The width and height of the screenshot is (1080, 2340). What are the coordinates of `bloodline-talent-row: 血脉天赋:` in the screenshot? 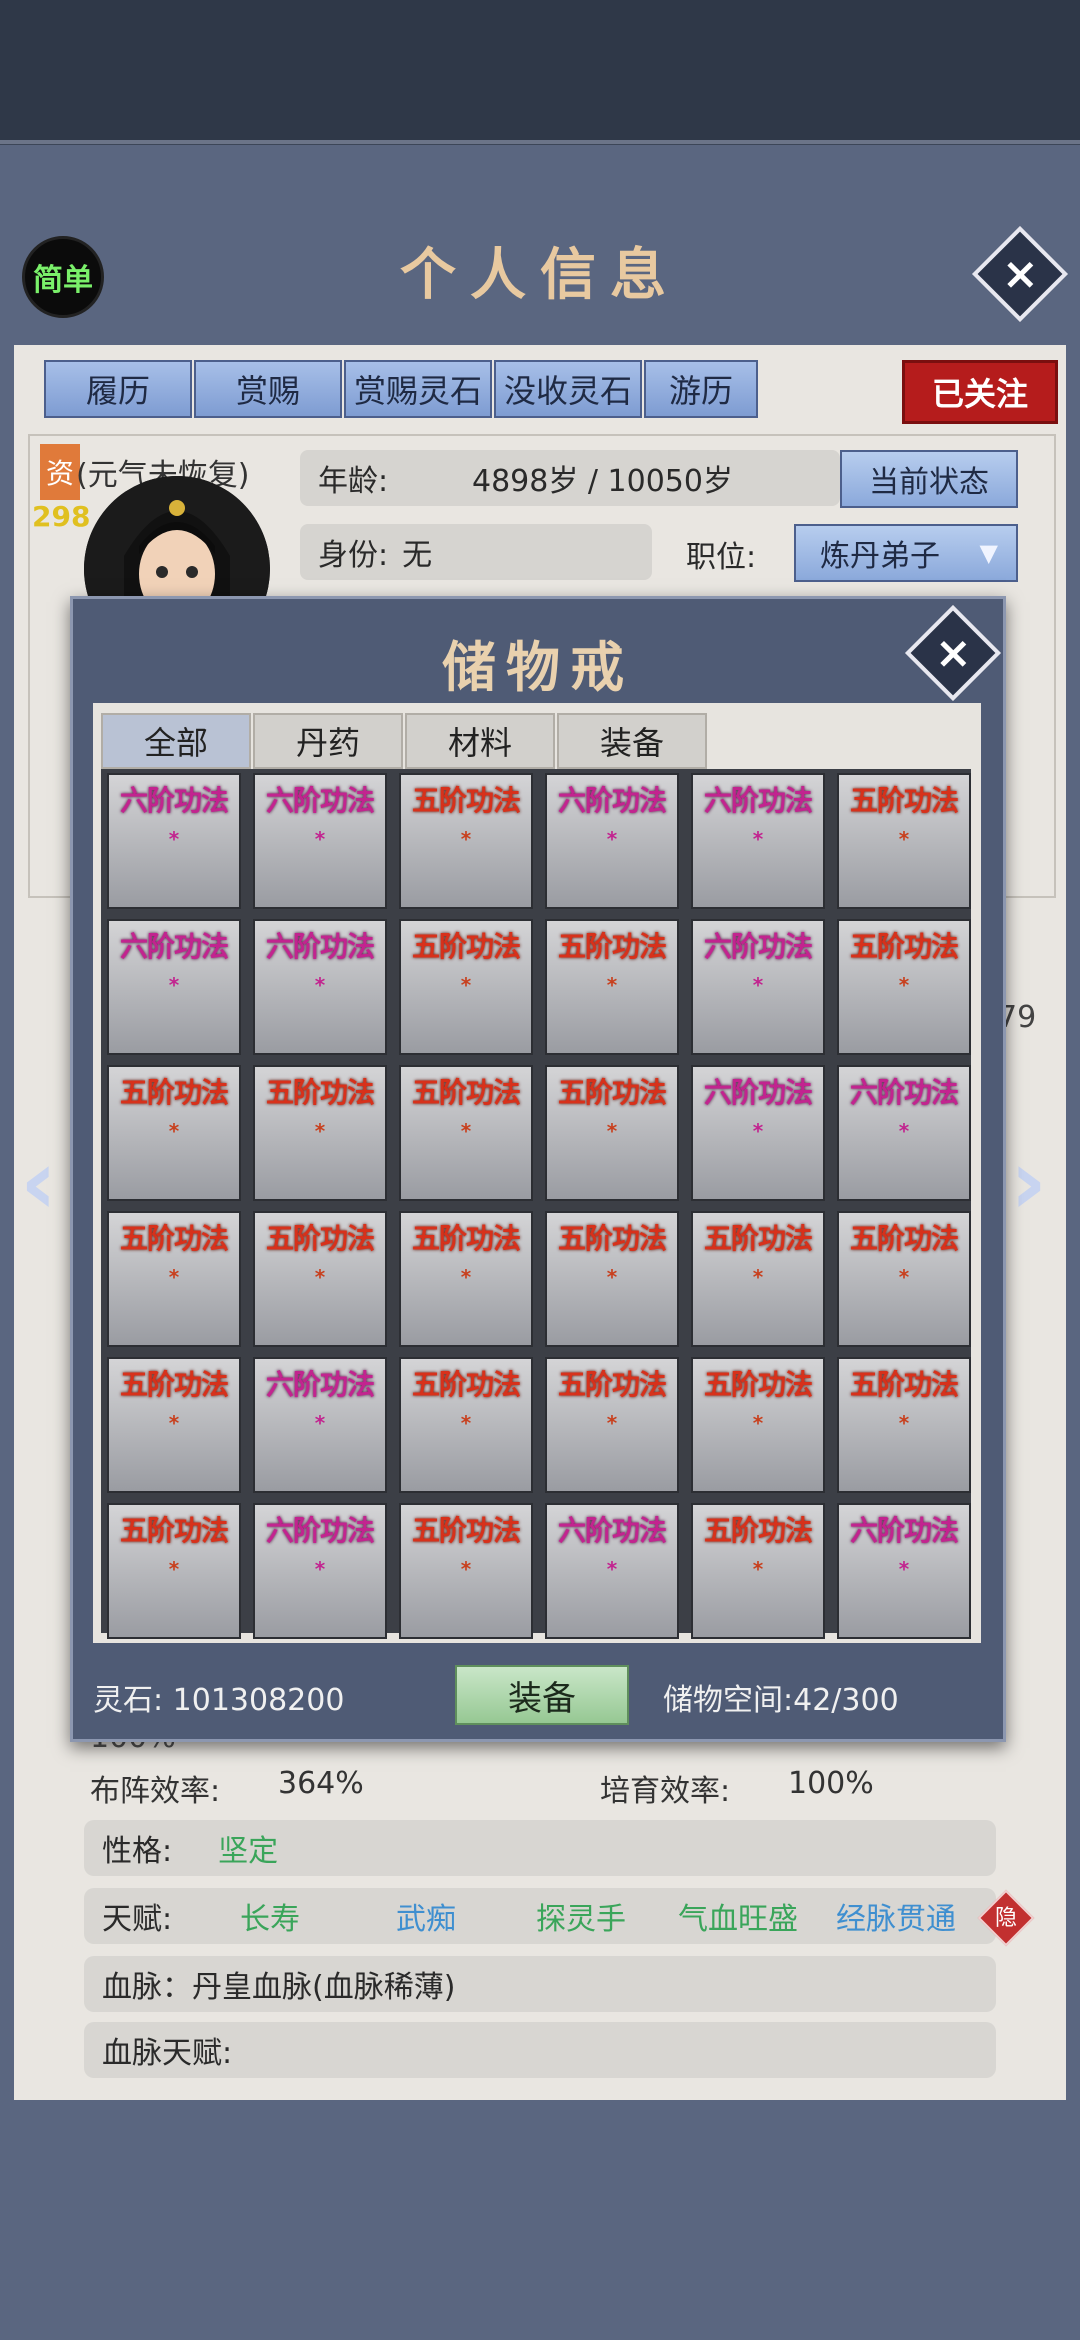 It's located at (540, 2050).